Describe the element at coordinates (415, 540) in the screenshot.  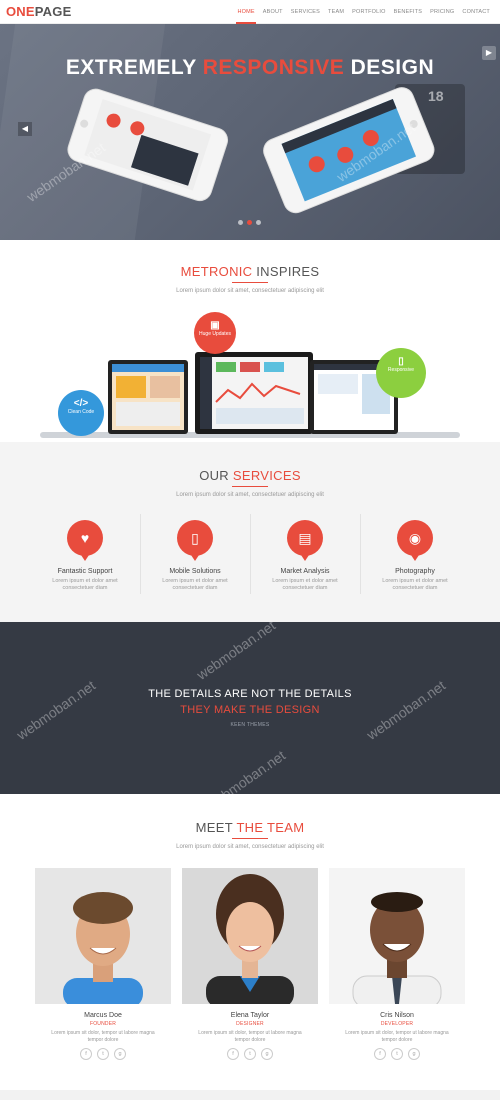
I see `camera-icon: ◉` at that location.